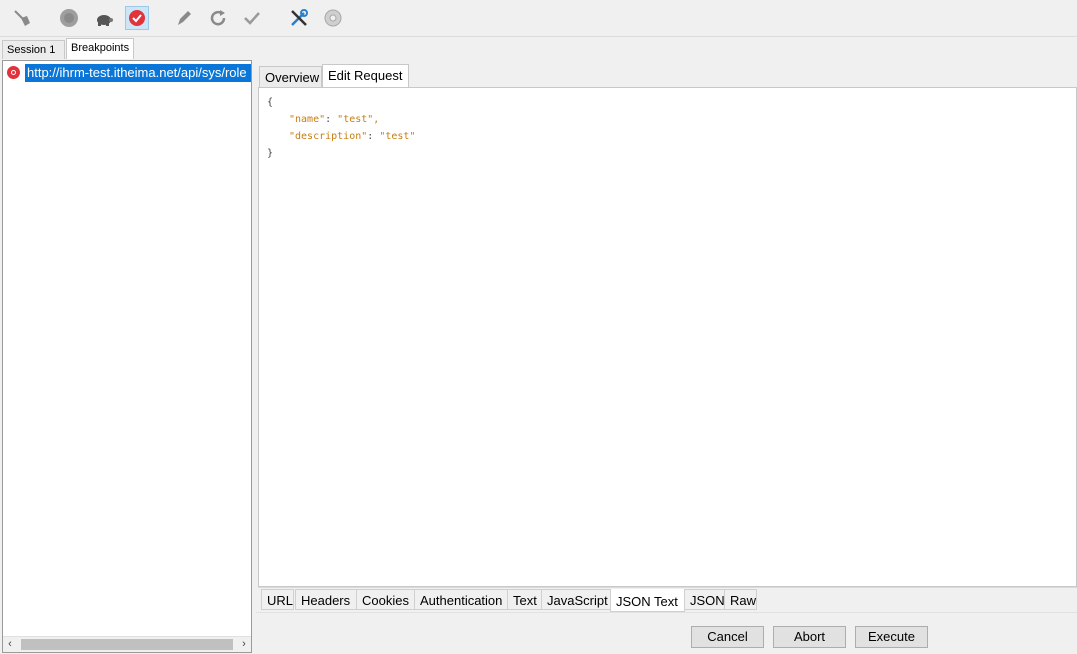 The height and width of the screenshot is (654, 1077). What do you see at coordinates (333, 18) in the screenshot?
I see `settings-gear-icon` at bounding box center [333, 18].